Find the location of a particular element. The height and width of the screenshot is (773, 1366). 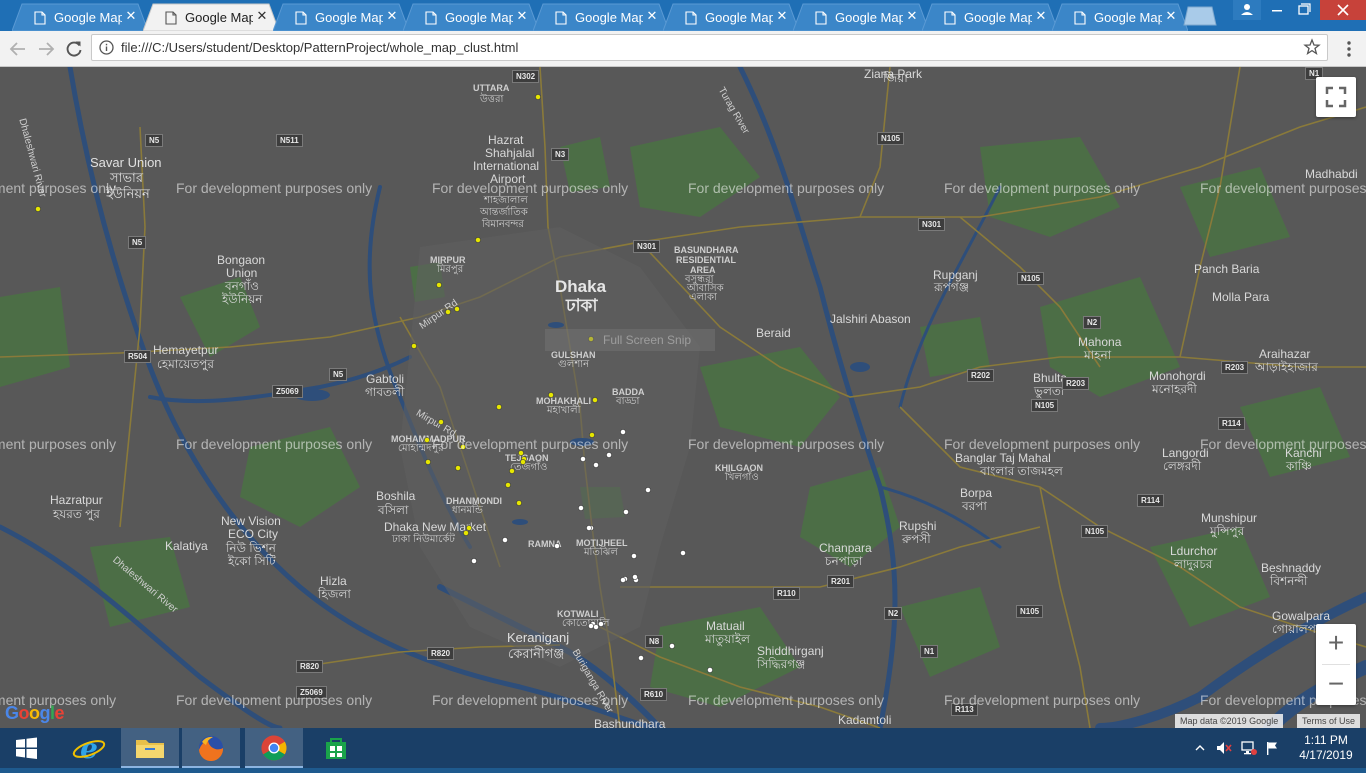

restore-button is located at coordinates (1304, 10).